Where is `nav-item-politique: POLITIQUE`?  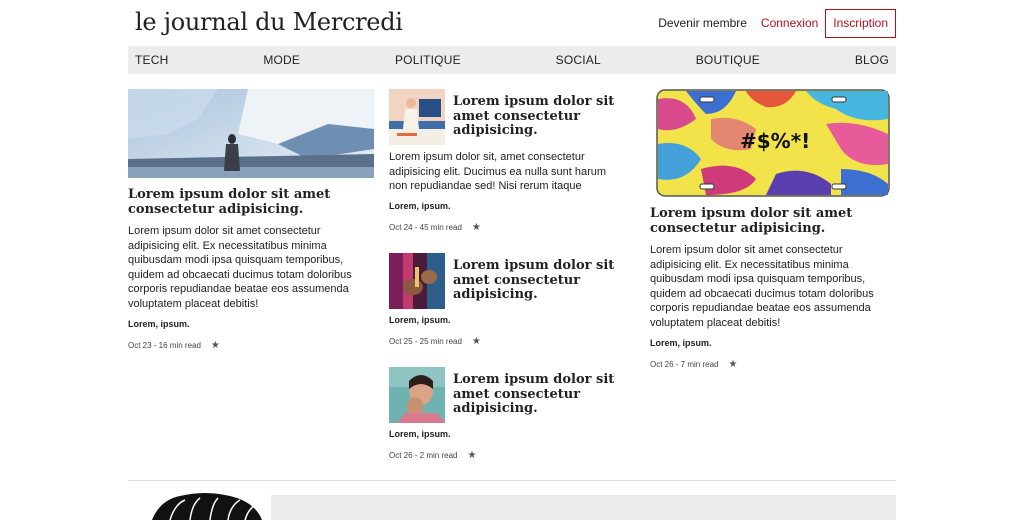
nav-item-politique: POLITIQUE is located at coordinates (428, 60).